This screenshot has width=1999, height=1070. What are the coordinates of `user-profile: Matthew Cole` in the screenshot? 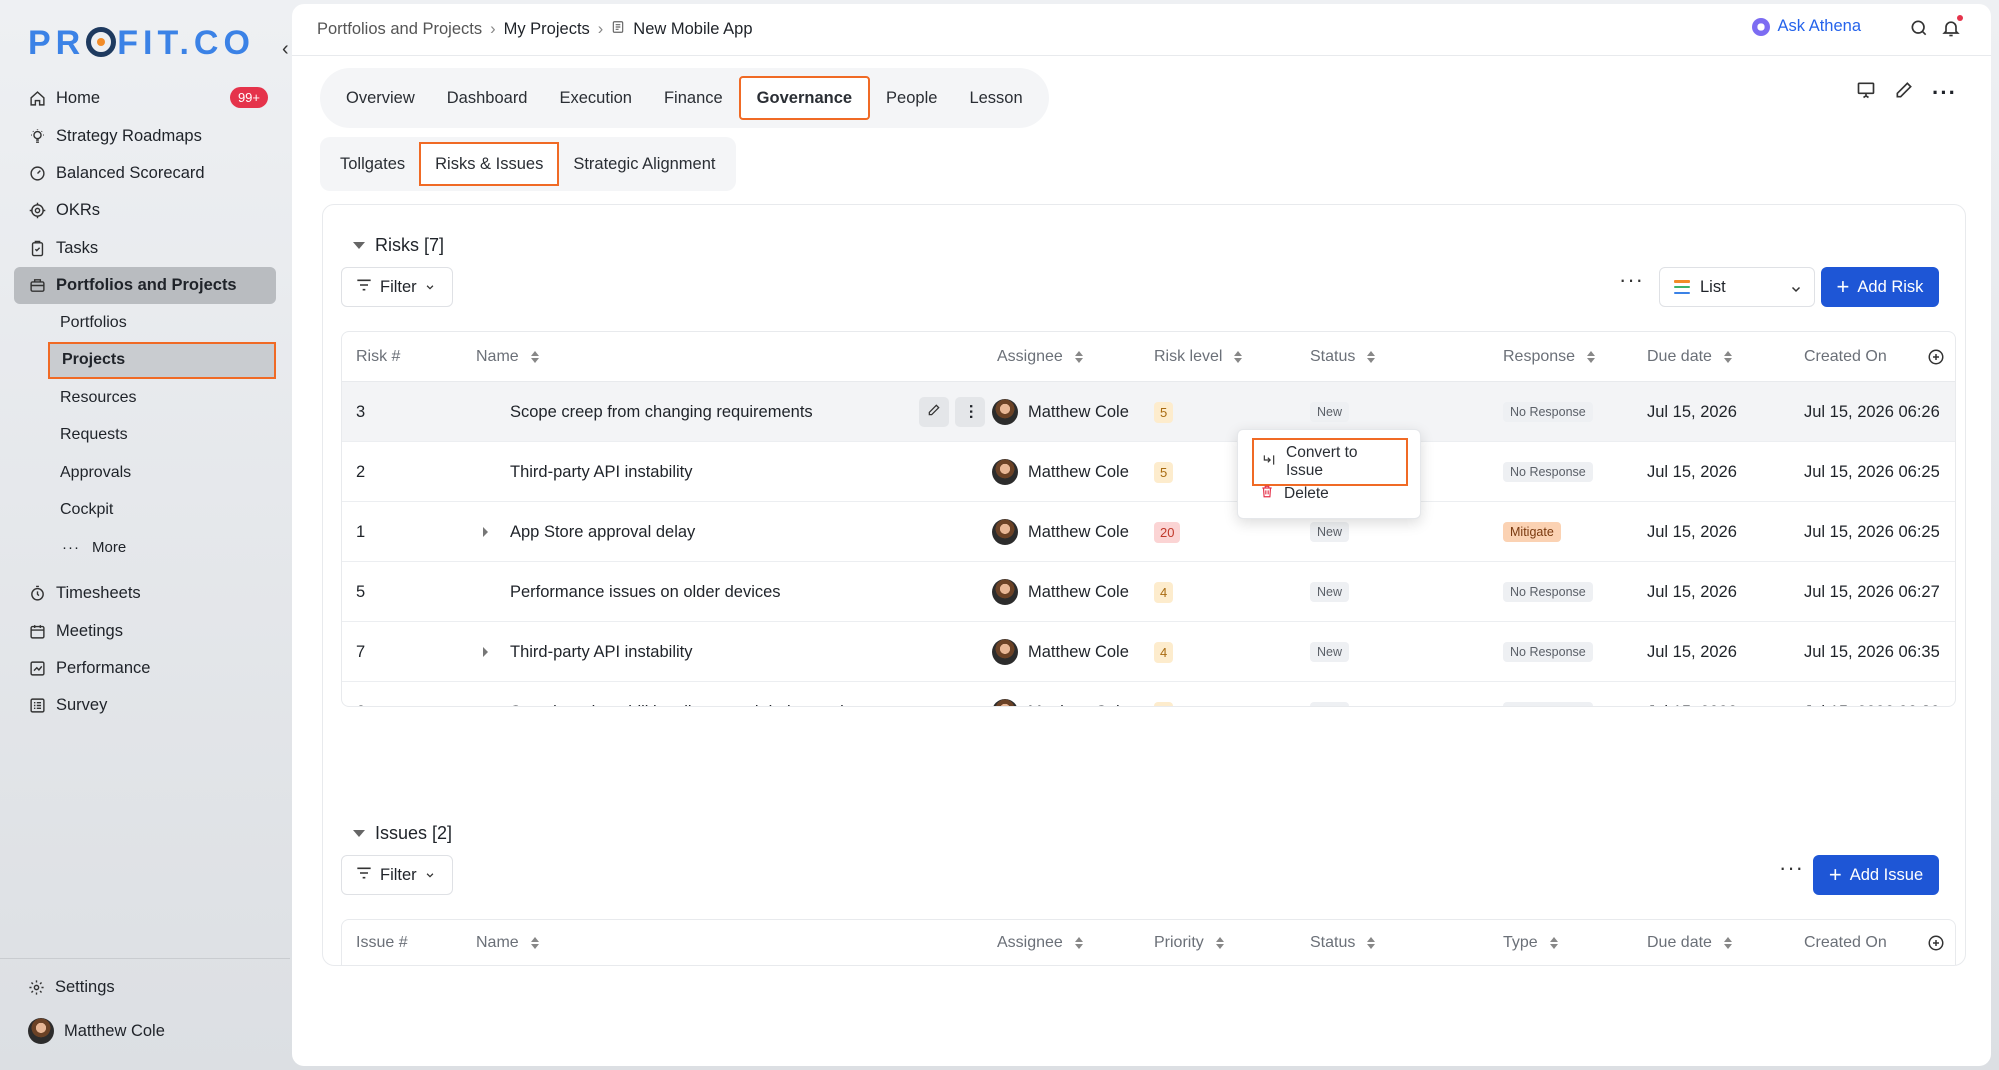 It's located at (96, 1031).